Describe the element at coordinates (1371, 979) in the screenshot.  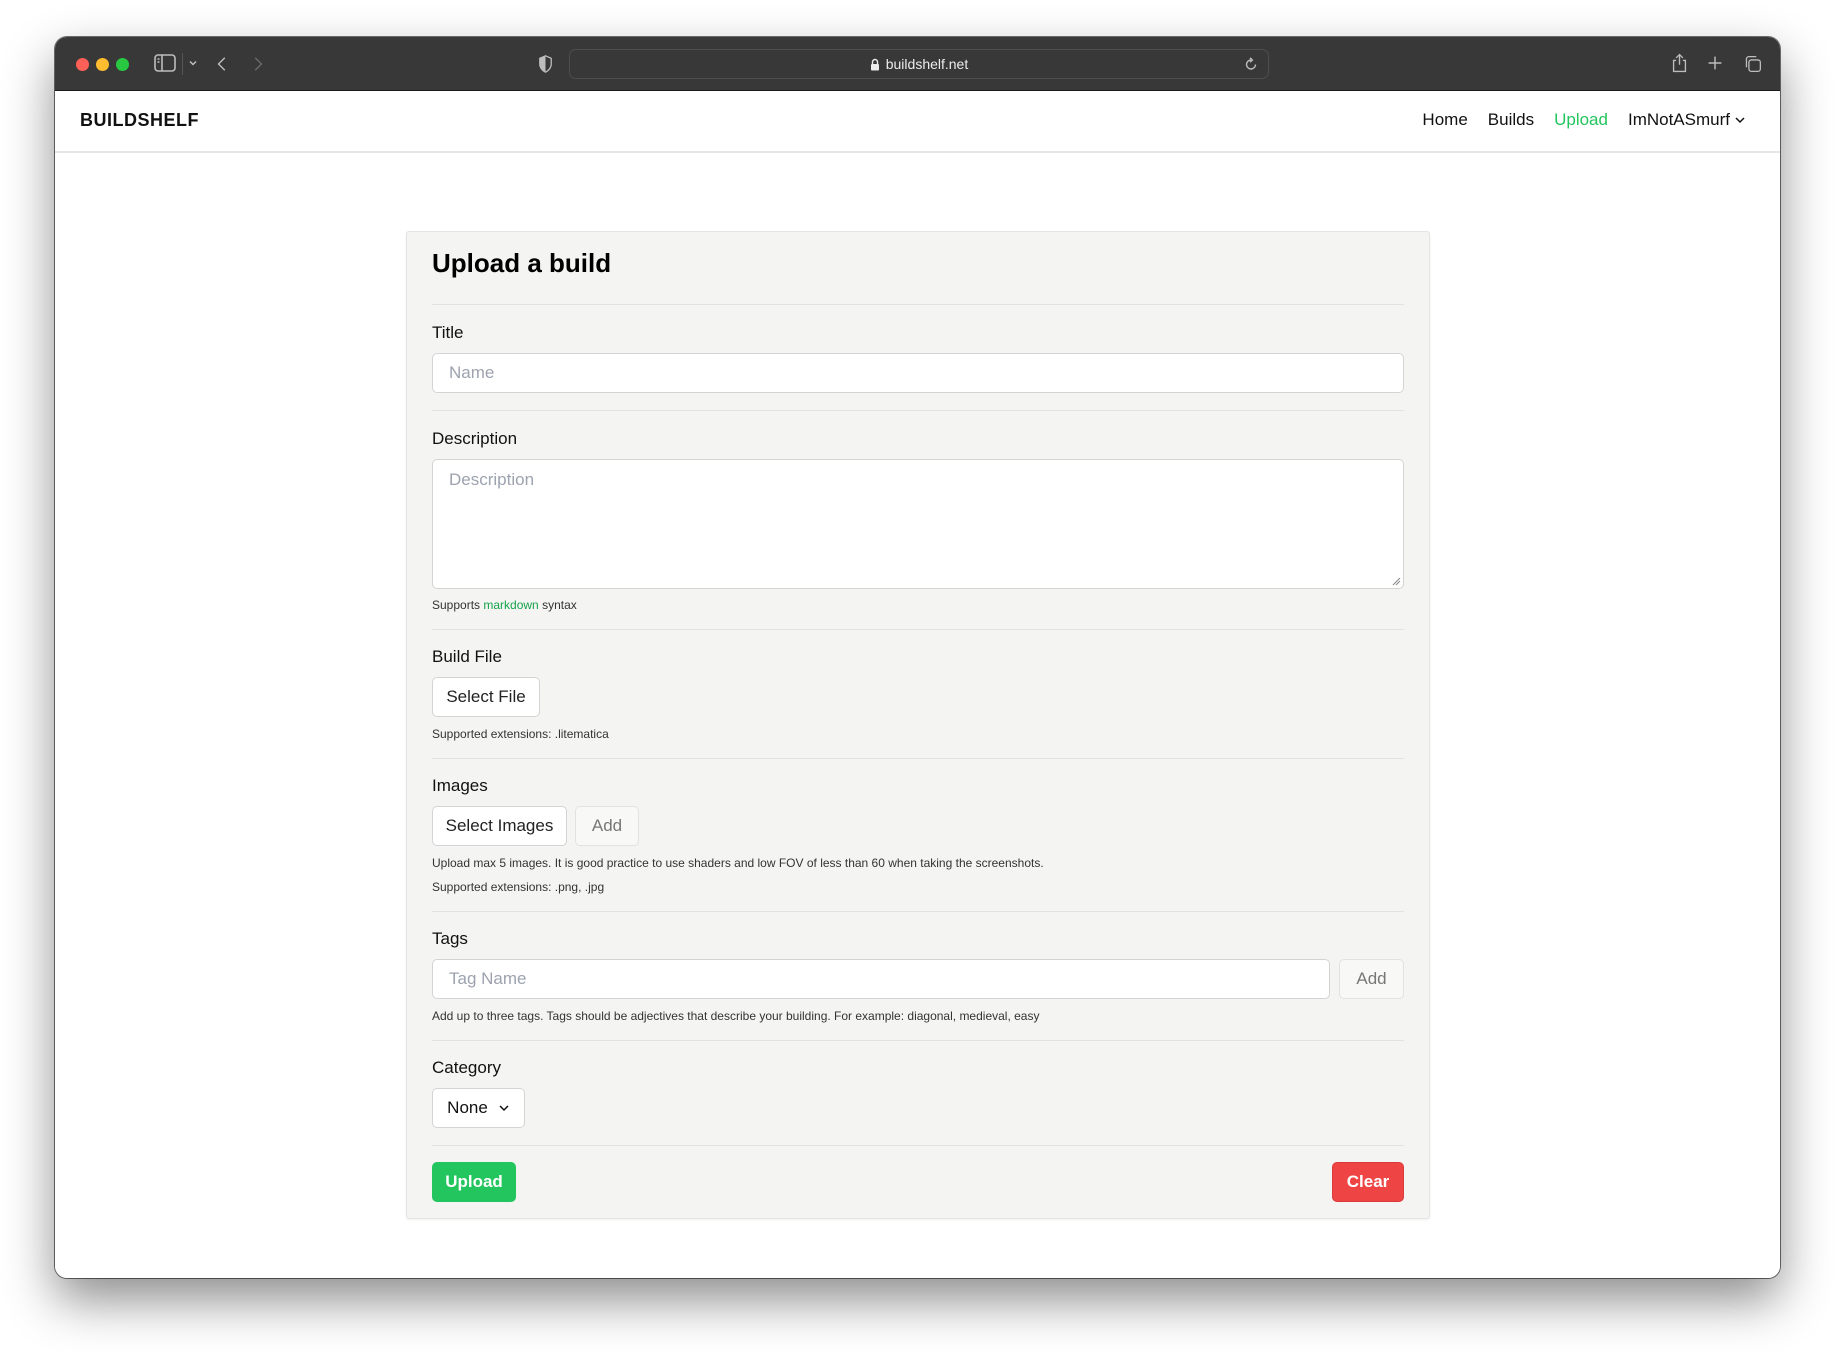
I see `add-tag-button: Add` at that location.